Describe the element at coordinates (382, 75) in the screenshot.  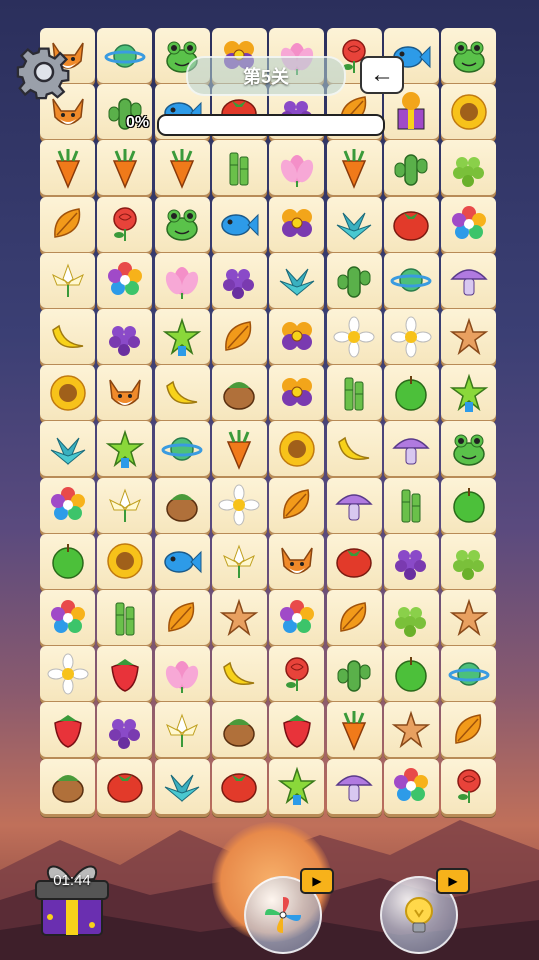
I see `back-arrow-button: ←` at that location.